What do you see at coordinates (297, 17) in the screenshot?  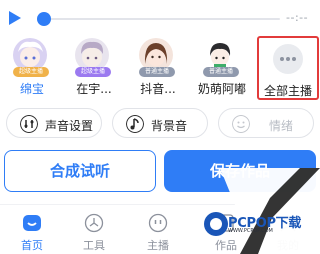 I see `time-display: --:--` at bounding box center [297, 17].